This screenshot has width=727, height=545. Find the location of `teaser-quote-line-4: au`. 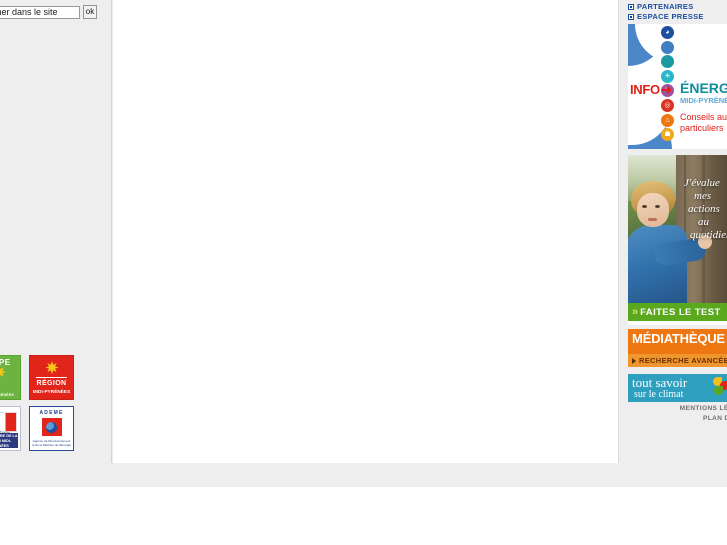

teaser-quote-line-4: au is located at coordinates (703, 222).